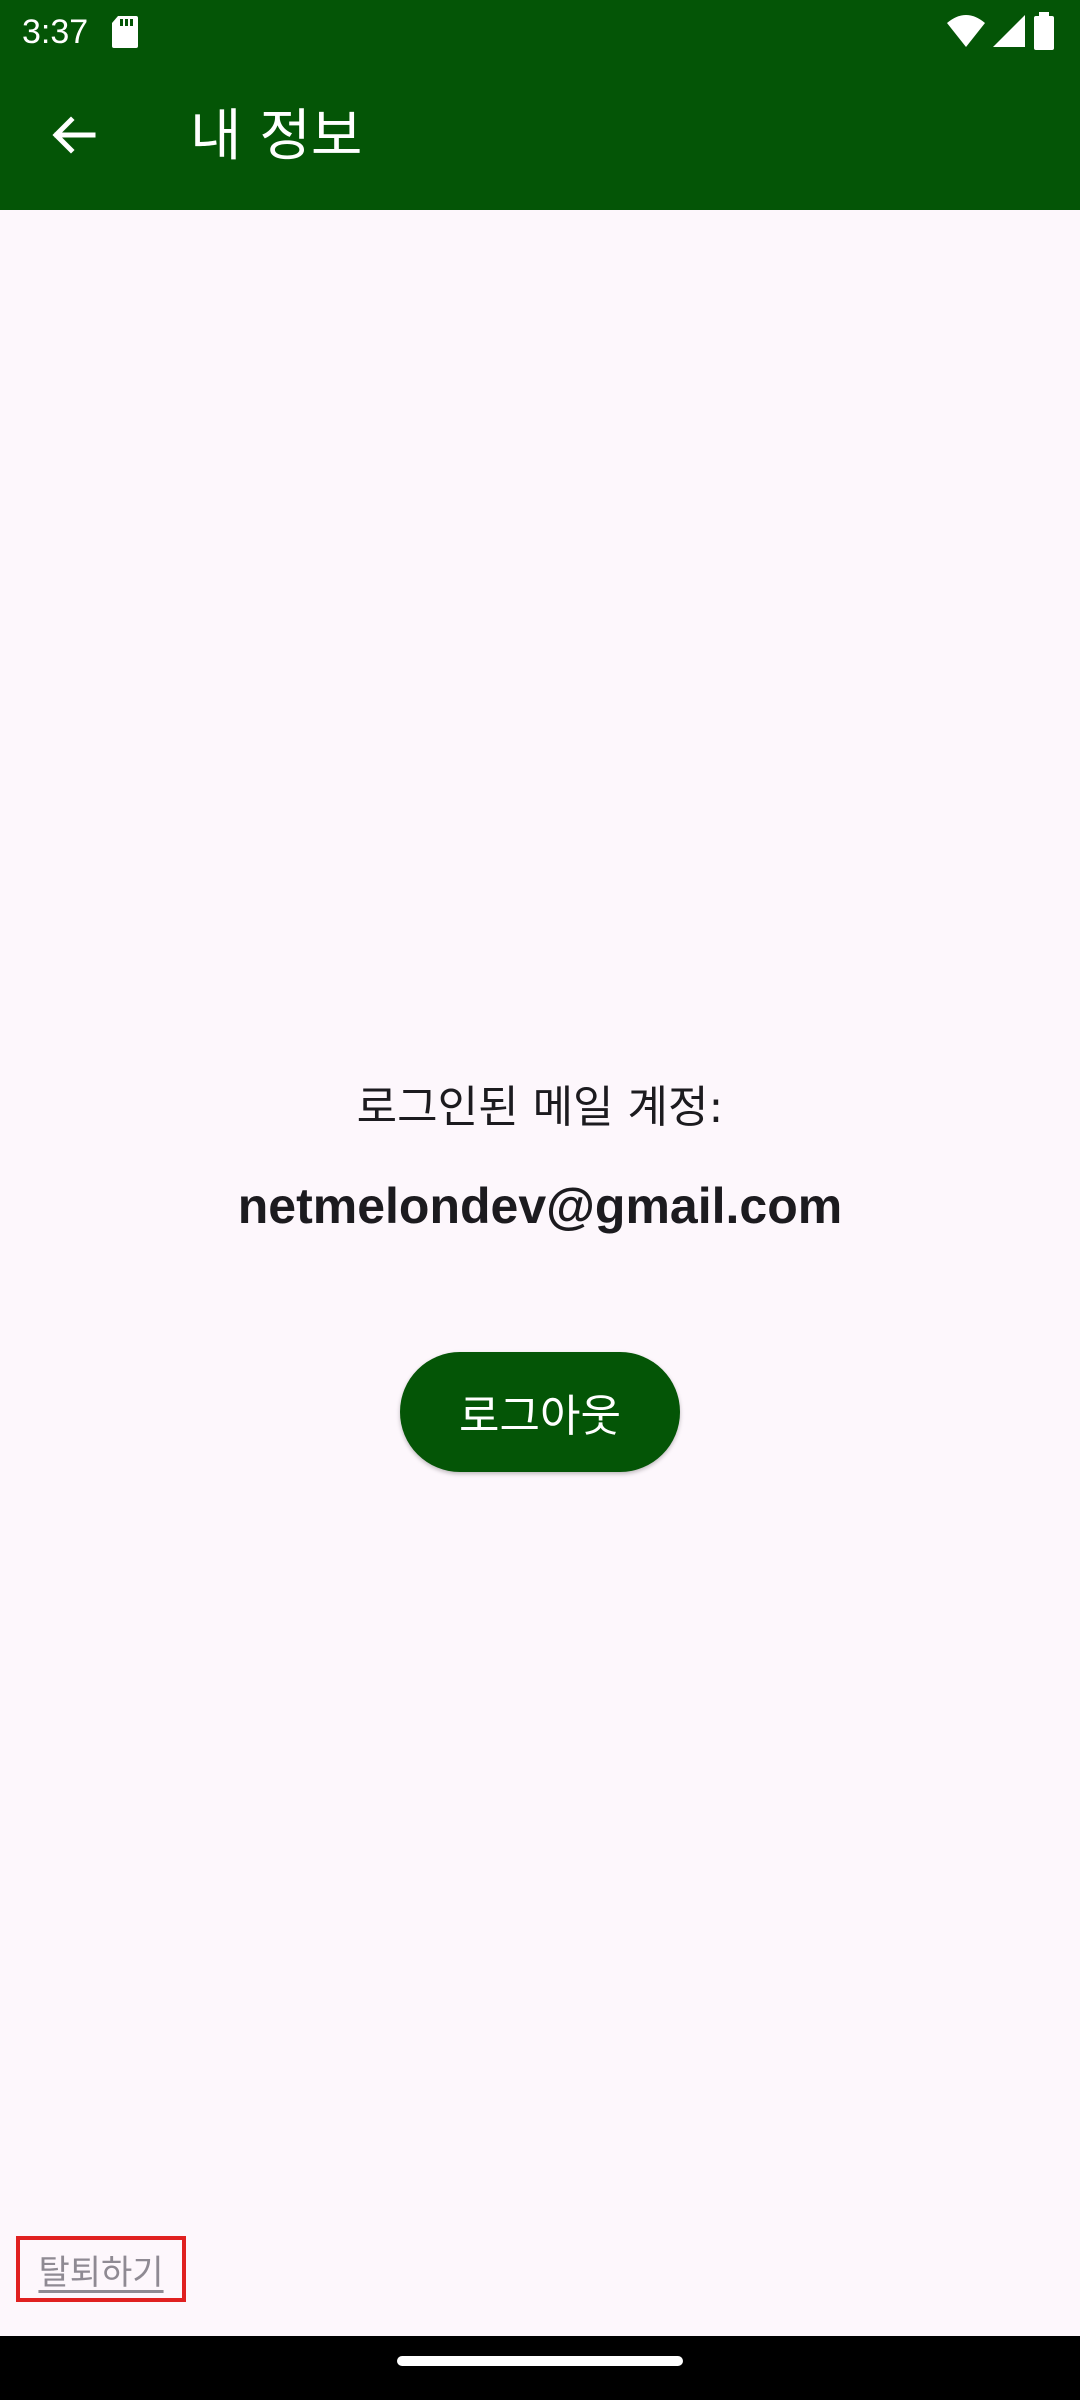 This screenshot has height=2400, width=1080. I want to click on status-bar: 3:37, so click(540, 32).